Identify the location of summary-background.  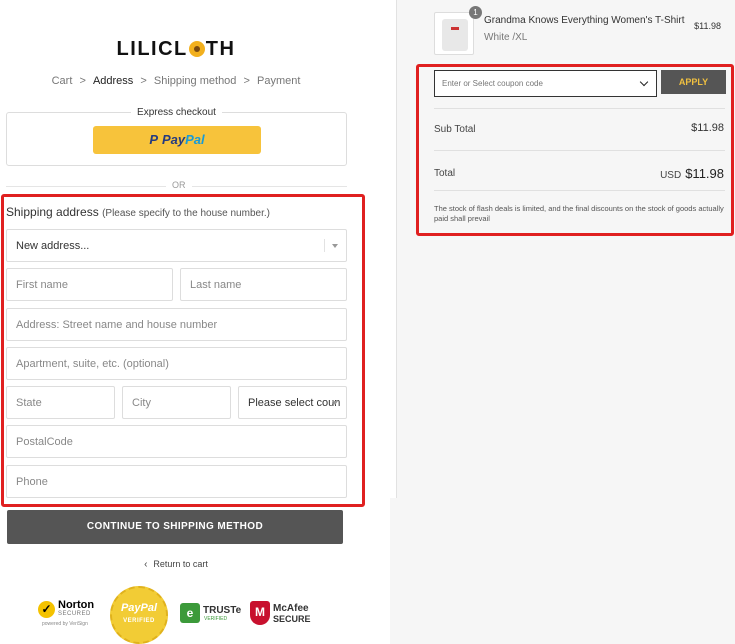
(562, 571).